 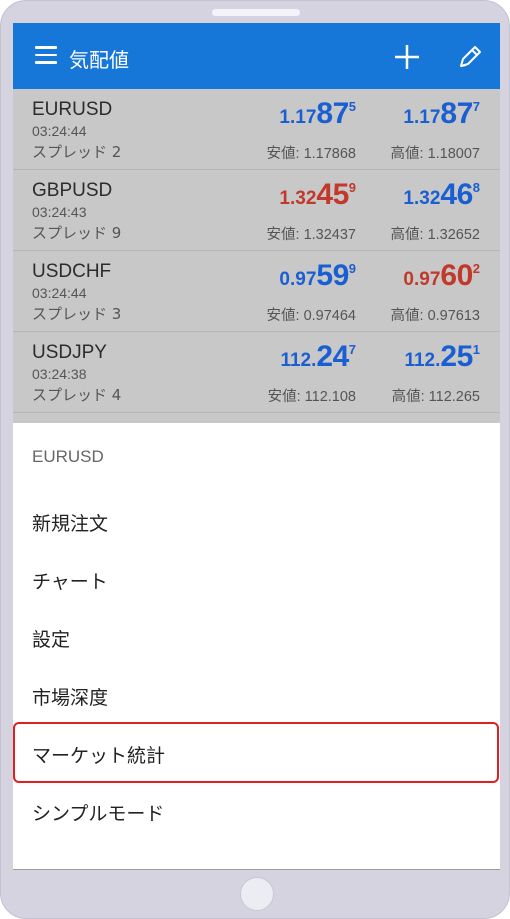 I want to click on bid-price-prefix: 1.17, so click(x=298, y=117).